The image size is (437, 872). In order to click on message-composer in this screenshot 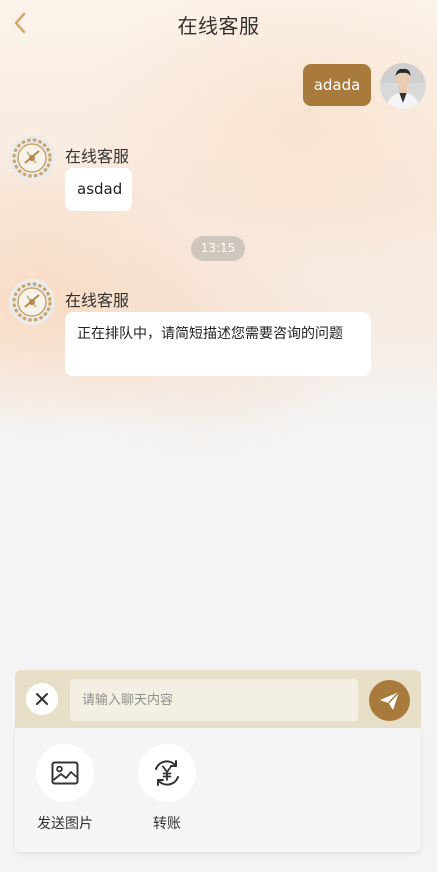, I will do `click(218, 699)`.